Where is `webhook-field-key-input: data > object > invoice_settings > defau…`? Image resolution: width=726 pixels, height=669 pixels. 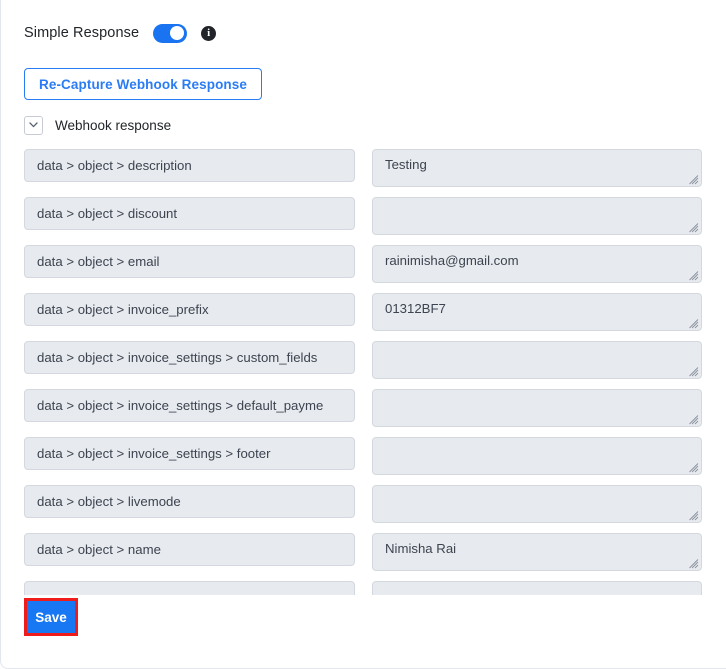 webhook-field-key-input: data > object > invoice_settings > defau… is located at coordinates (189, 405).